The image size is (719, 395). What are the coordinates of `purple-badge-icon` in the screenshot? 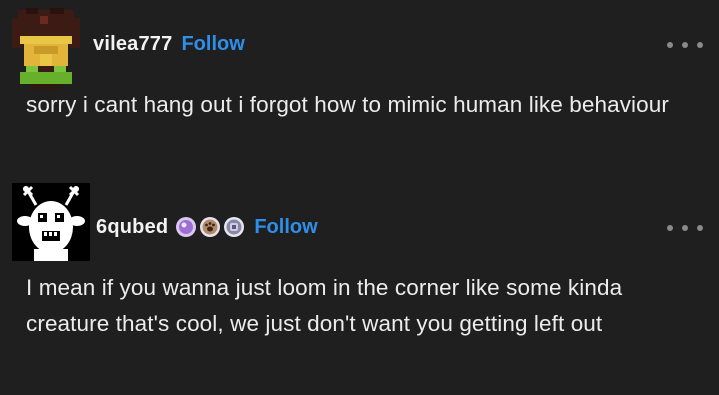 It's located at (186, 227).